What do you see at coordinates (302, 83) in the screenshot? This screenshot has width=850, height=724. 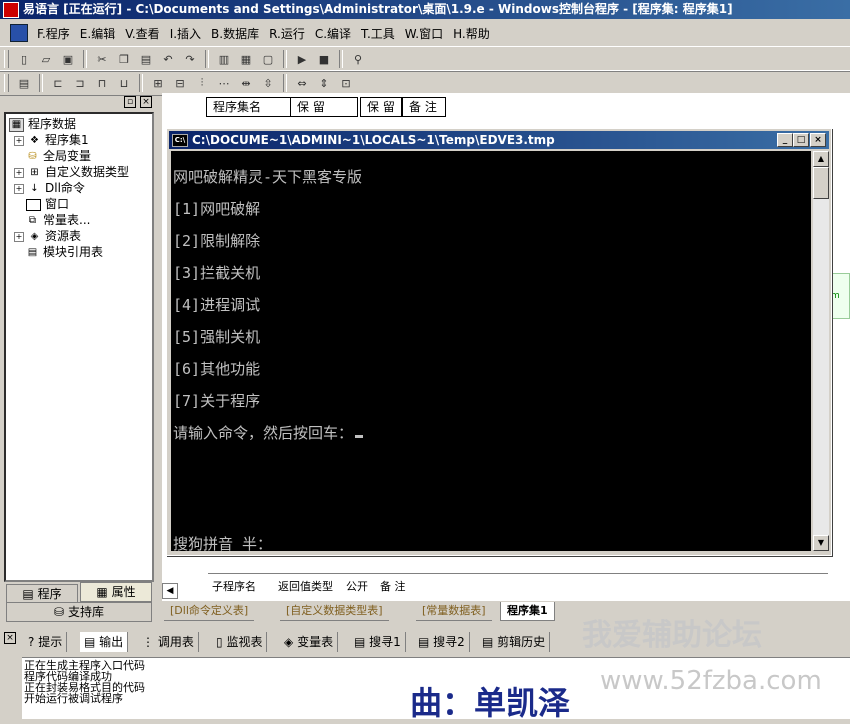 I see `center-h-icon: ⇔` at bounding box center [302, 83].